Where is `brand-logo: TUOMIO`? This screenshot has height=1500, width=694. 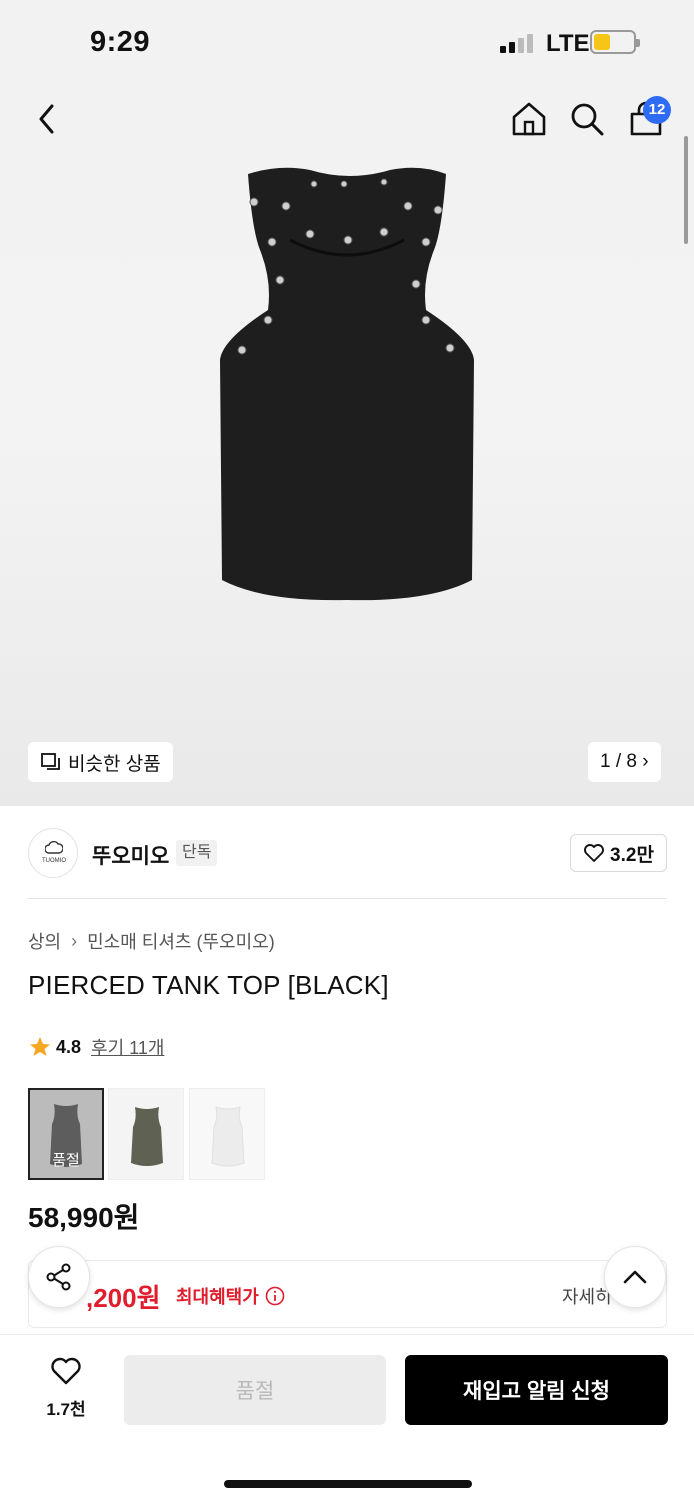 brand-logo: TUOMIO is located at coordinates (53, 853).